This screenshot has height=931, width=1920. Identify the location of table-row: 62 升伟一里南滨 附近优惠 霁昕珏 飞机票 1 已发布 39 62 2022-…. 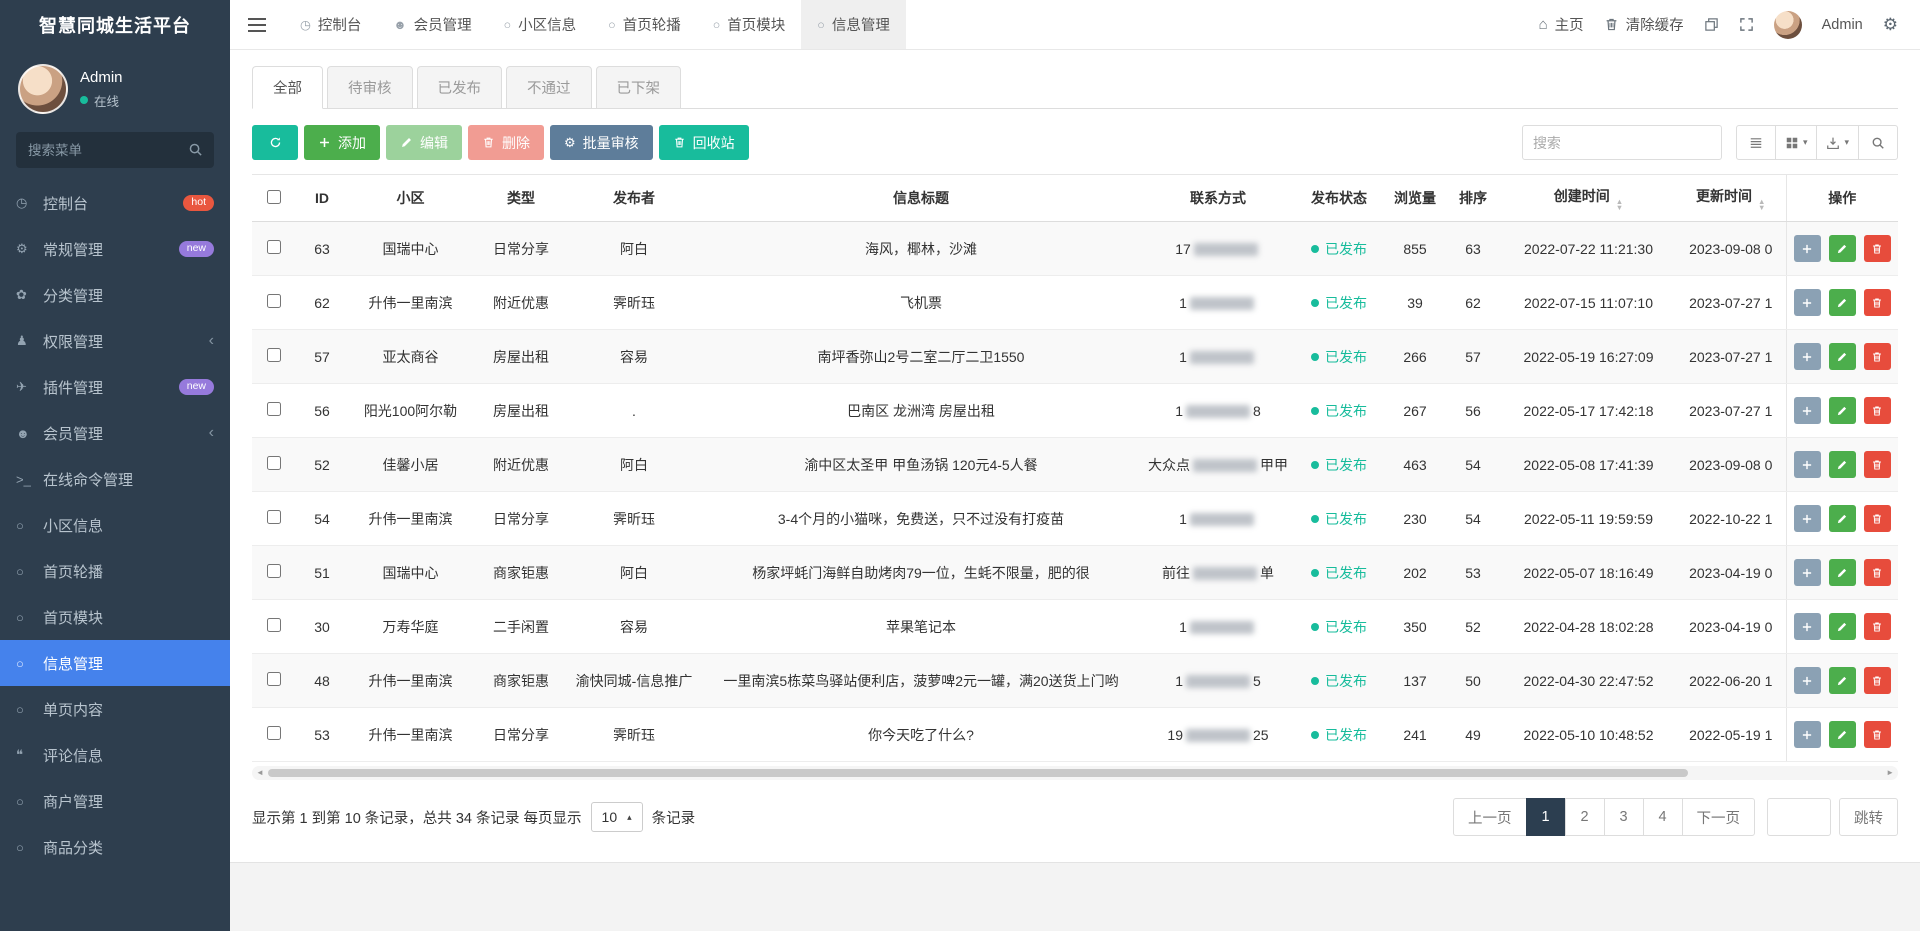
(1075, 302).